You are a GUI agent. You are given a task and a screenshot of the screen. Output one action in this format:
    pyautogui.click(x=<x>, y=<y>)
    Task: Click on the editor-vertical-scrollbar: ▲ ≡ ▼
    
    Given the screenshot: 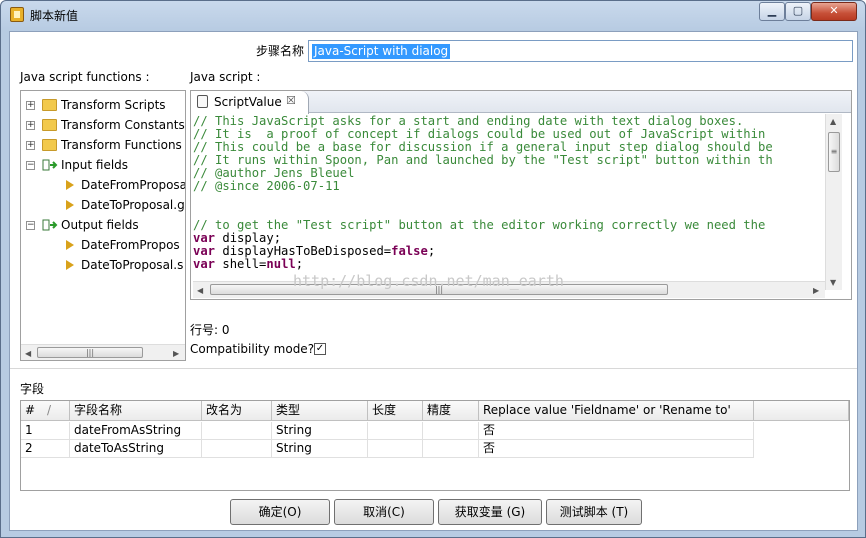 What is the action you would take?
    pyautogui.click(x=833, y=202)
    